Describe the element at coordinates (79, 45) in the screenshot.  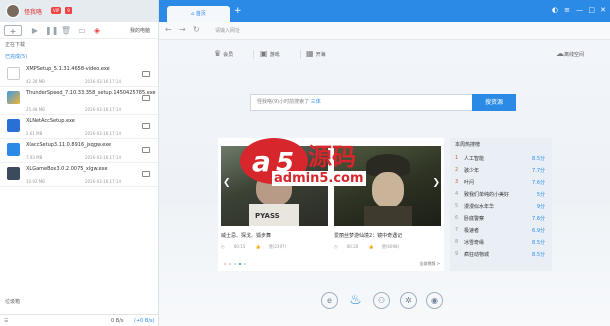
I see `downloading-label: 正在下载` at that location.